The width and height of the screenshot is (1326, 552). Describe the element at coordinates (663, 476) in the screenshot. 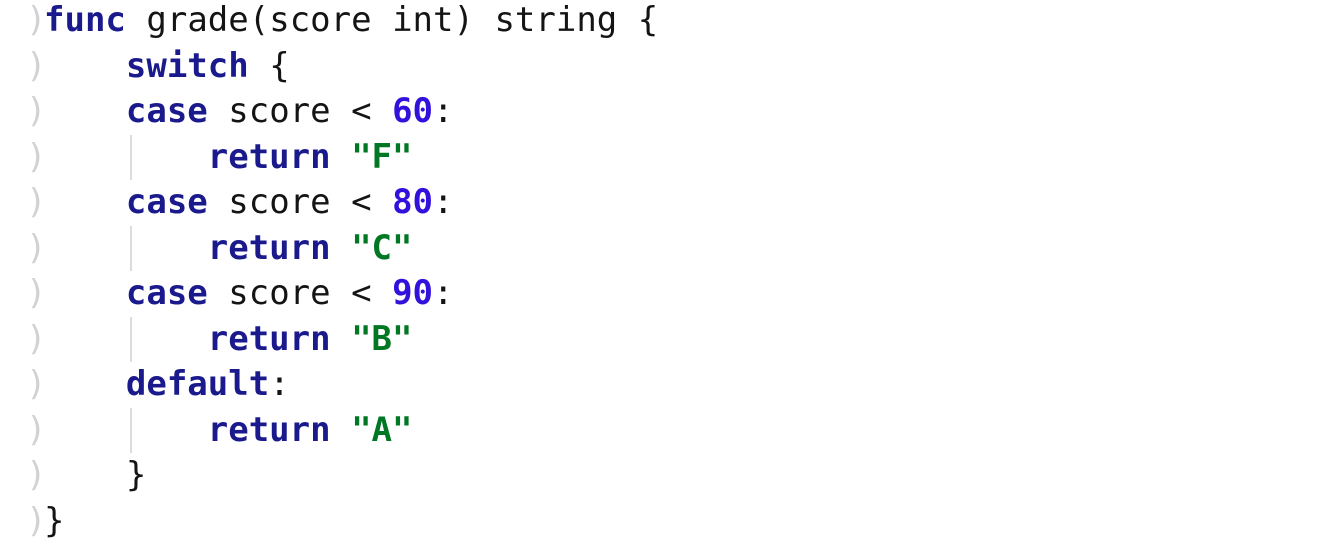

I see `code-line: ) }` at that location.